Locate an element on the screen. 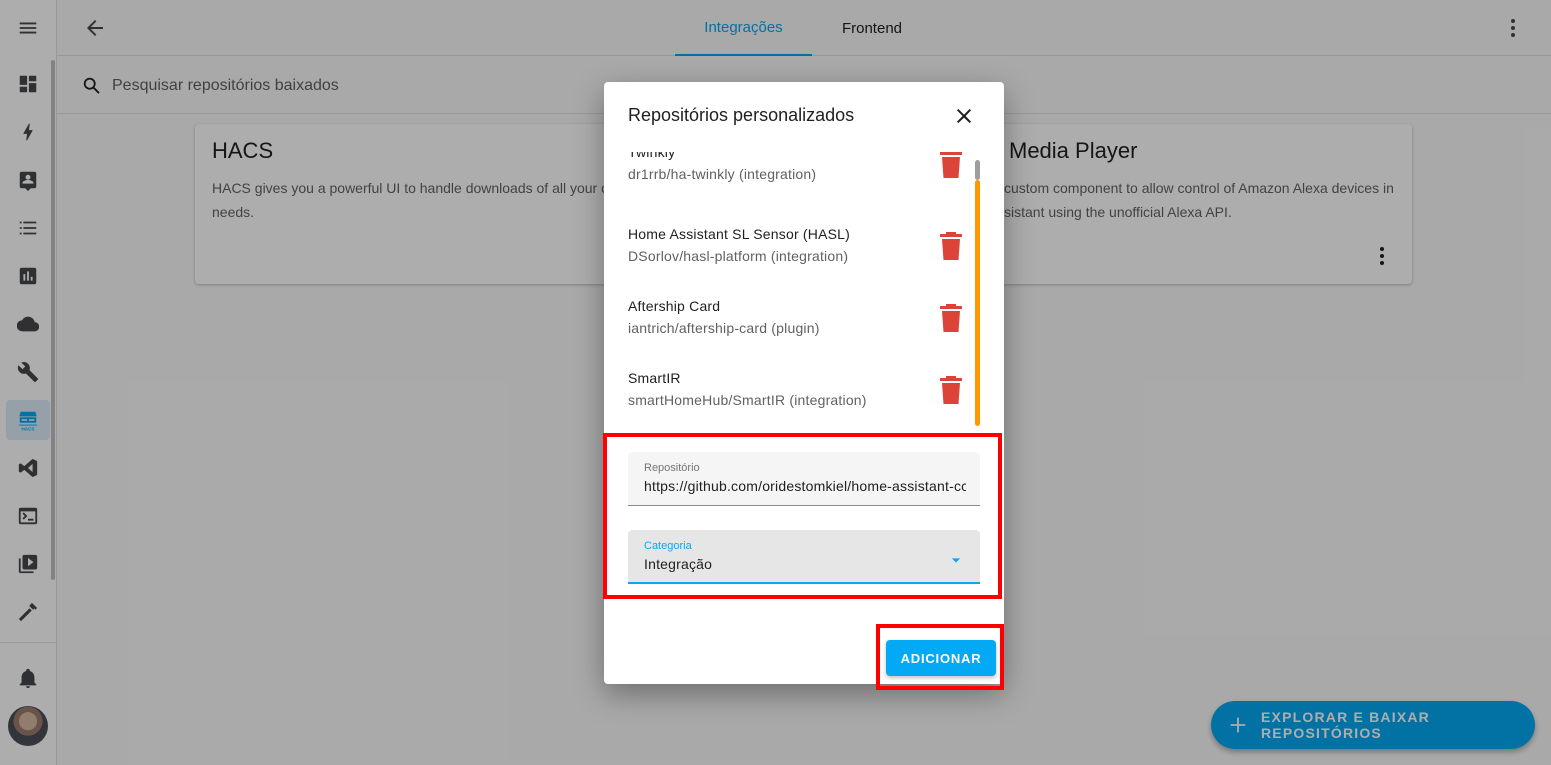 Image resolution: width=1551 pixels, height=765 pixels. repo-name: SmartIR is located at coordinates (654, 378).